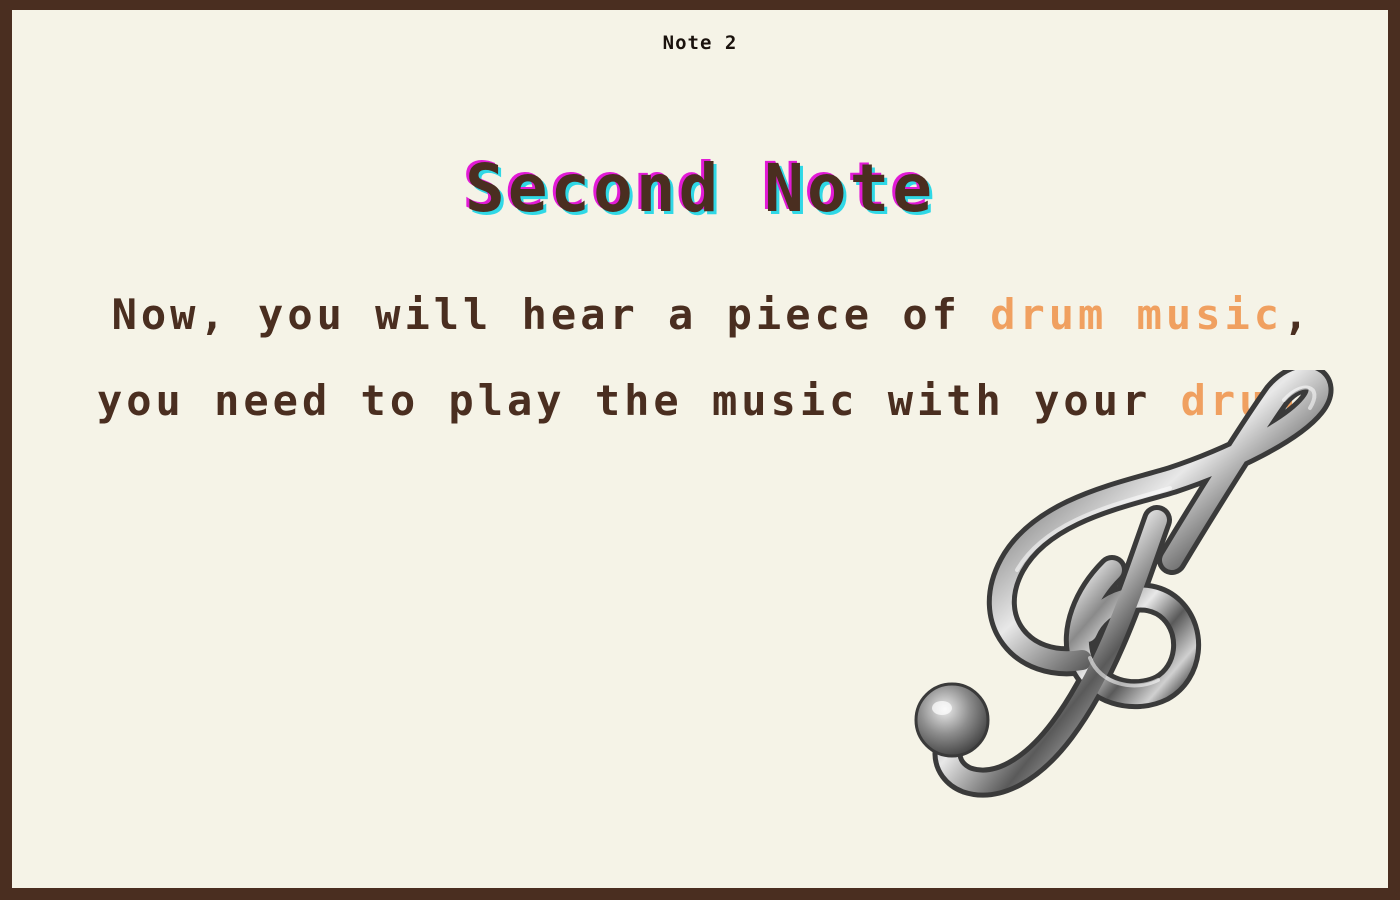  What do you see at coordinates (1137, 314) in the screenshot?
I see `highlight-drum-music: drum music` at bounding box center [1137, 314].